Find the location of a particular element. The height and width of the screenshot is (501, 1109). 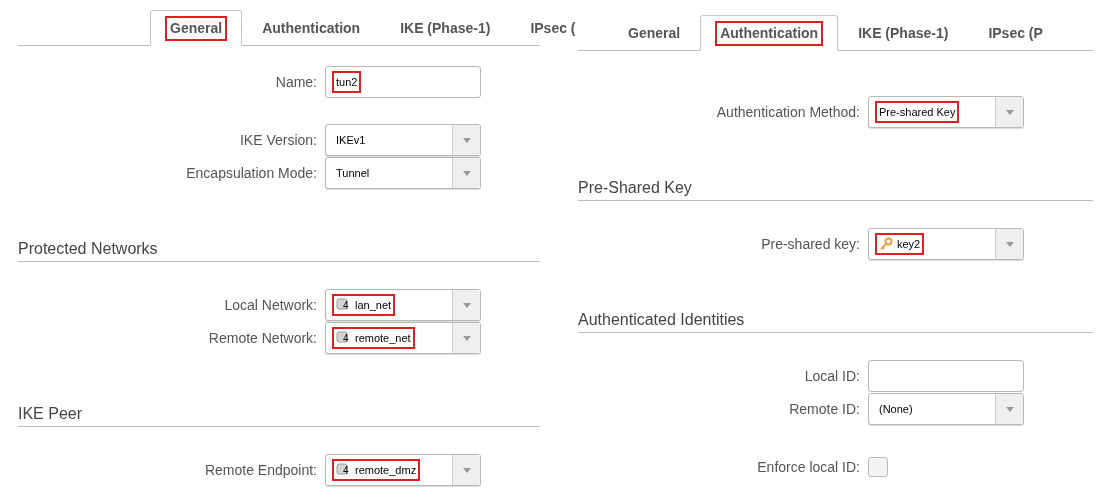

tab: IPsec ( is located at coordinates (553, 28).